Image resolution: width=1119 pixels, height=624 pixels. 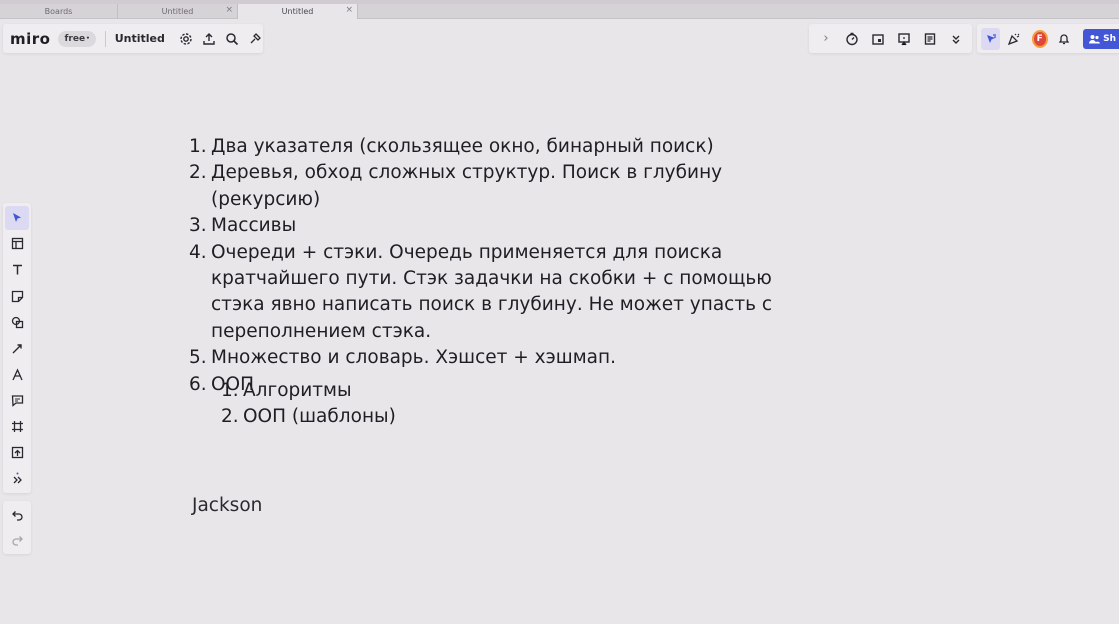 What do you see at coordinates (826, 39) in the screenshot?
I see `chevron-right-icon: ›` at bounding box center [826, 39].